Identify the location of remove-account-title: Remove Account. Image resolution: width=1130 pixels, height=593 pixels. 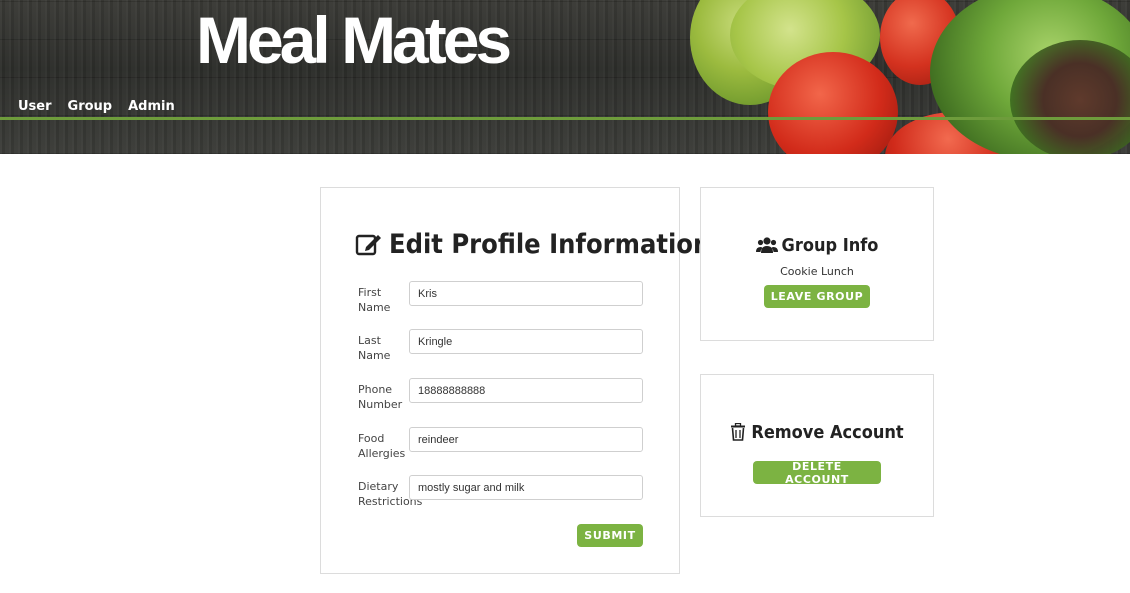
(817, 432).